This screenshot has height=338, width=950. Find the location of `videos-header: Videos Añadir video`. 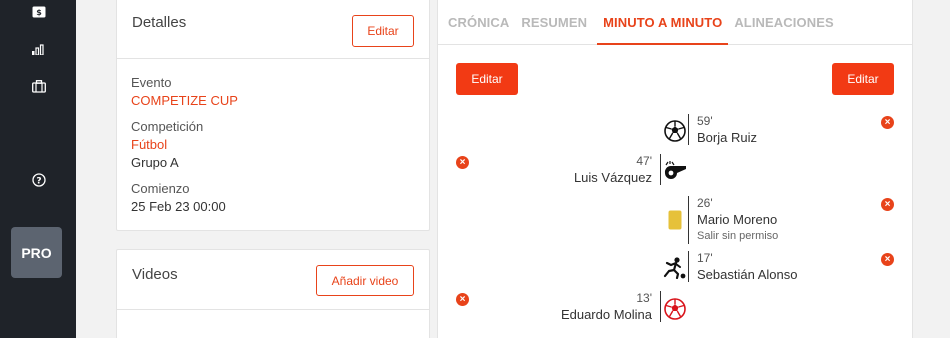

videos-header: Videos Añadir video is located at coordinates (273, 280).